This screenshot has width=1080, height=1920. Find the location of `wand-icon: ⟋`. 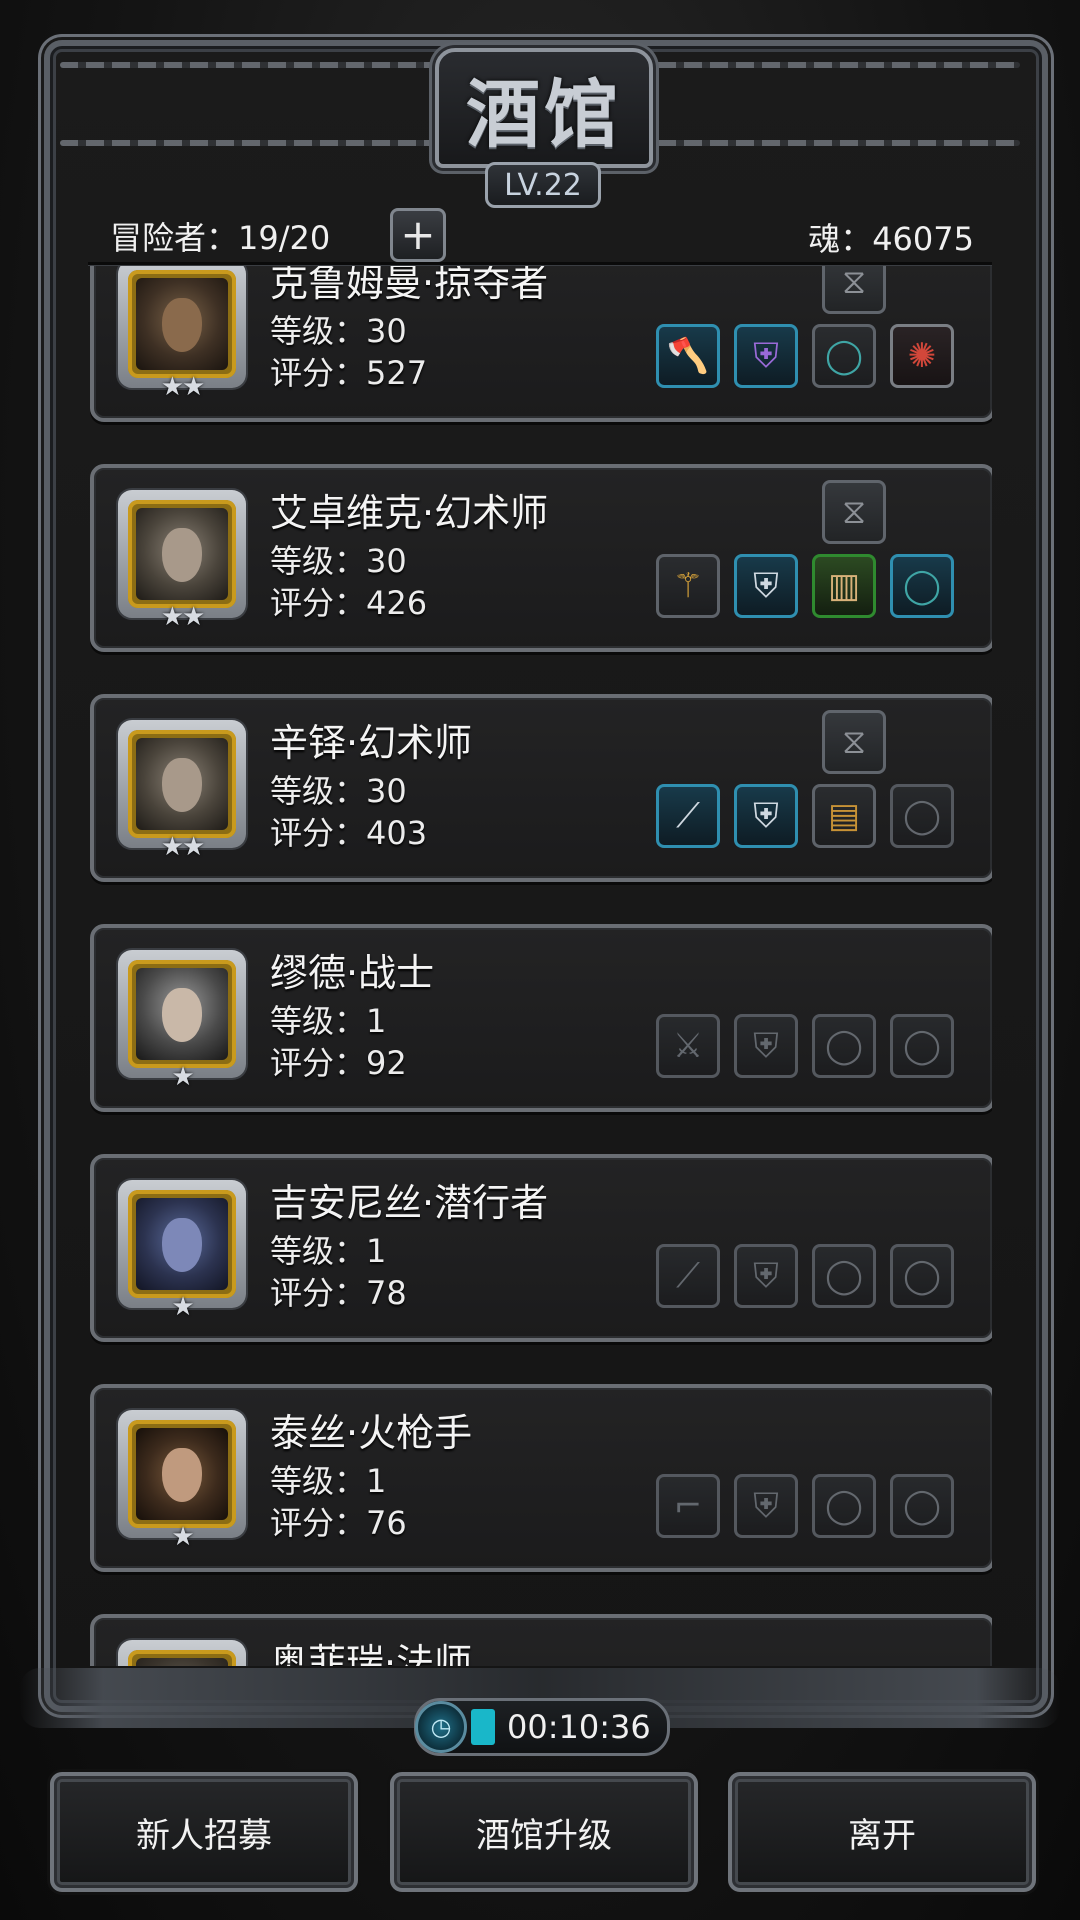

wand-icon: ⟋ is located at coordinates (688, 816).